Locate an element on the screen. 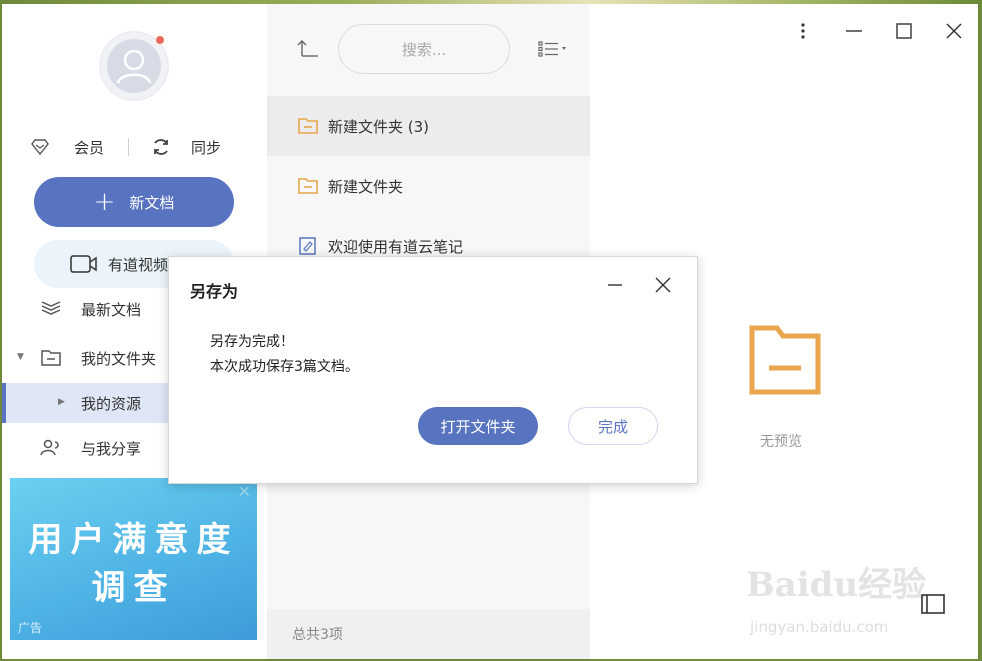 The image size is (982, 661). sidebar-item-label: 最新文档 is located at coordinates (111, 309).